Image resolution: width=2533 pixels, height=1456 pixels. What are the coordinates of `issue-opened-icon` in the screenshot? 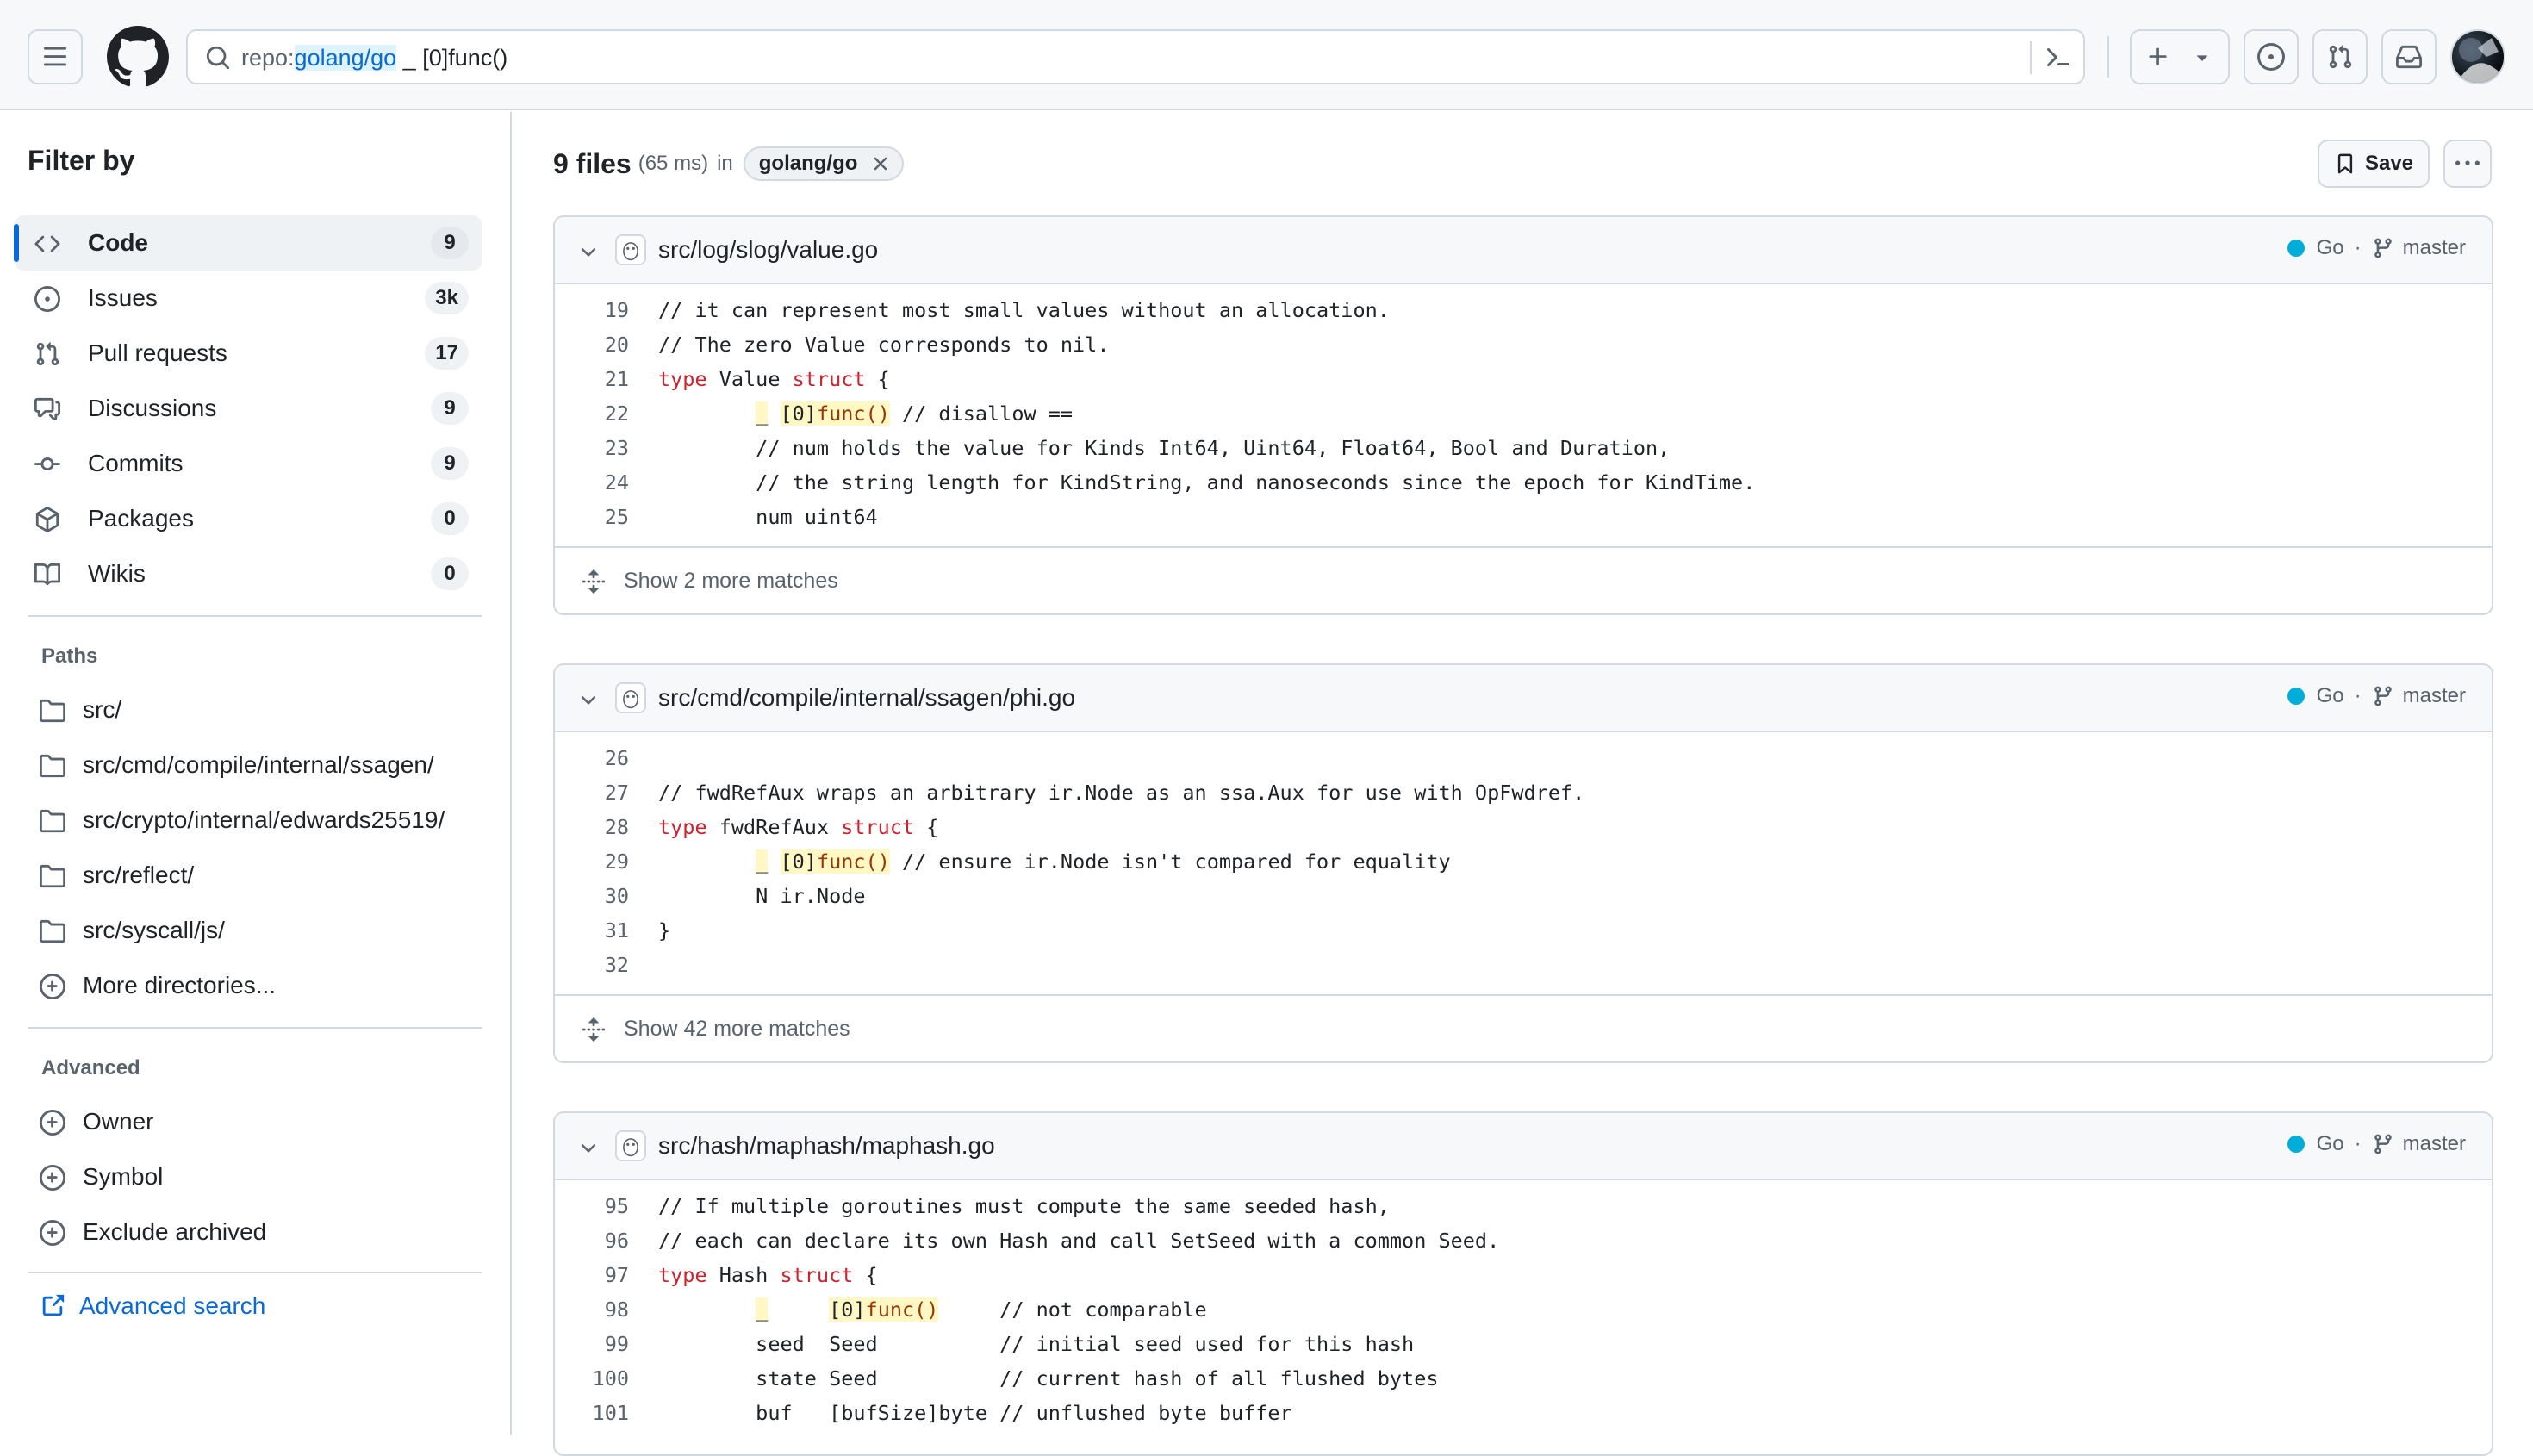 It's located at (2271, 57).